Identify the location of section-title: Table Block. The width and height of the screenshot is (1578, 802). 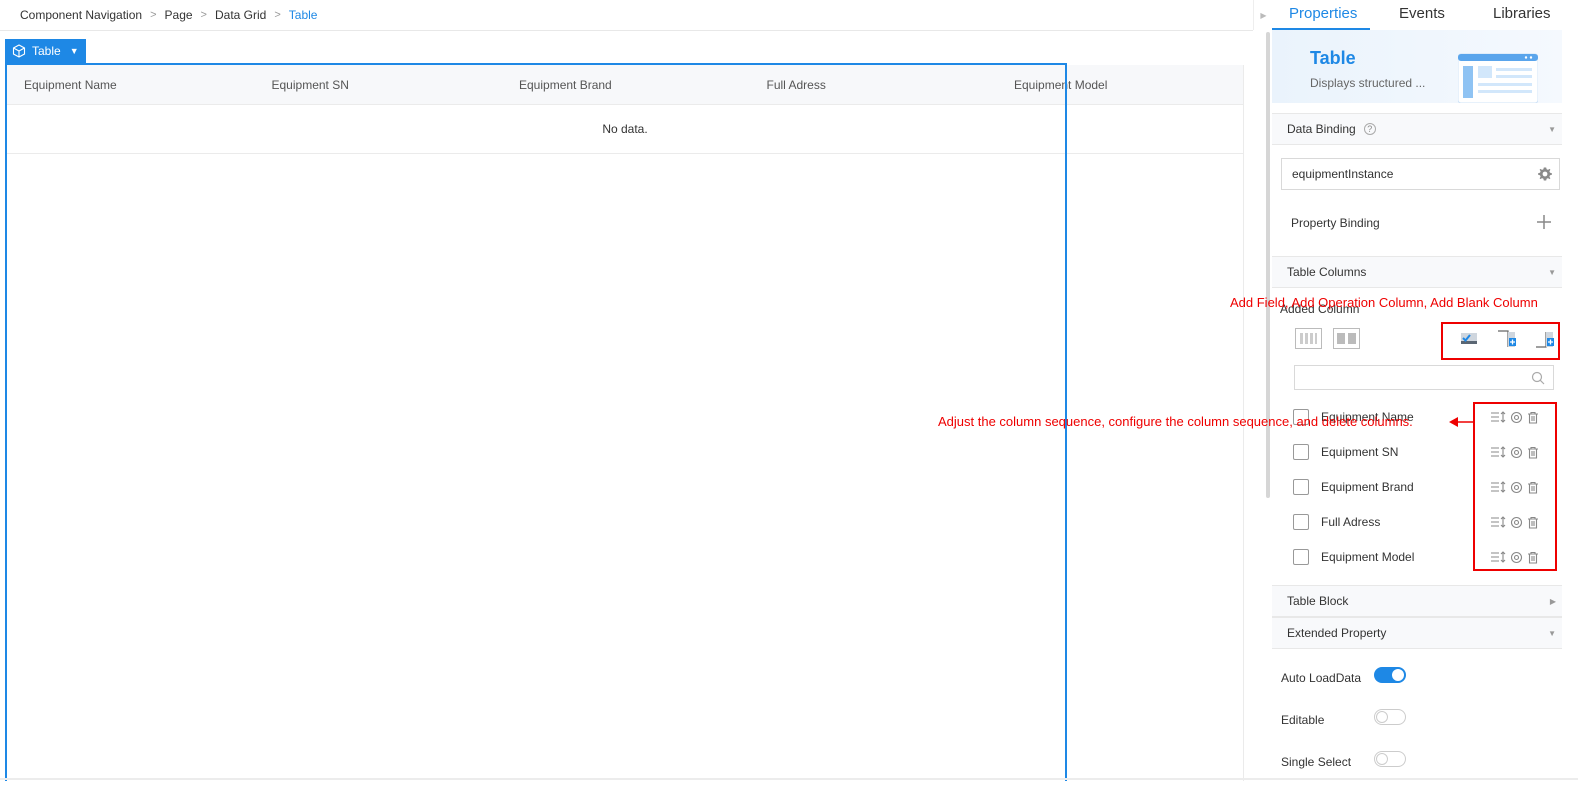
(1318, 601).